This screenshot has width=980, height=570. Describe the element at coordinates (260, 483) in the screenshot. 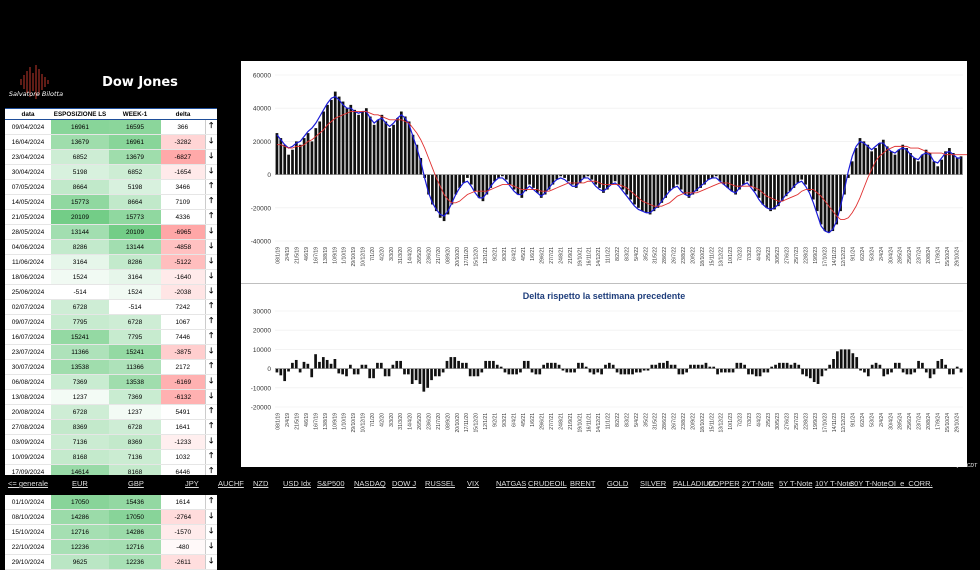

I see `nav-link-nzd: NZD` at that location.